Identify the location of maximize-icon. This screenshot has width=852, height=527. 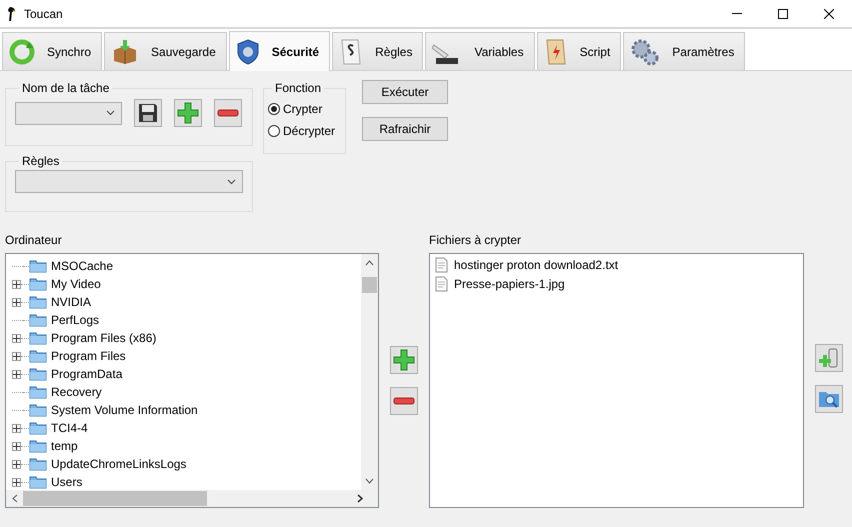
(783, 13).